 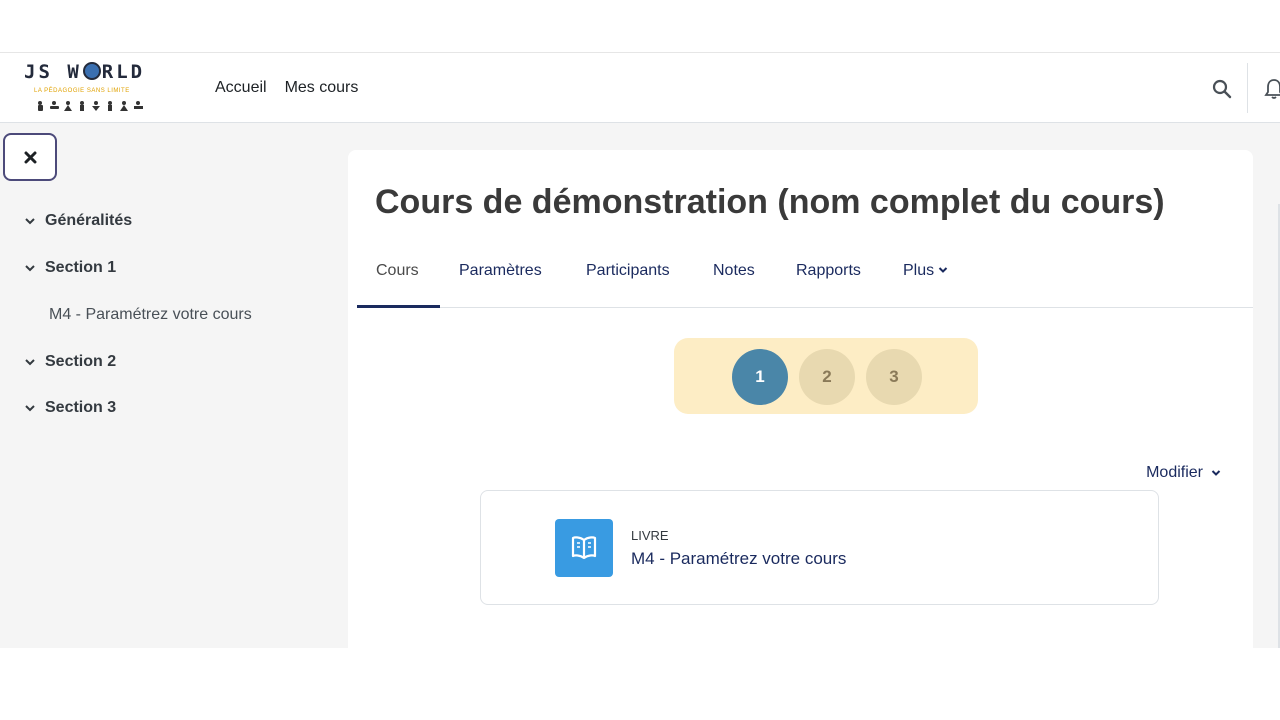 I want to click on modifier-dropdown: Modifier, so click(x=1183, y=473).